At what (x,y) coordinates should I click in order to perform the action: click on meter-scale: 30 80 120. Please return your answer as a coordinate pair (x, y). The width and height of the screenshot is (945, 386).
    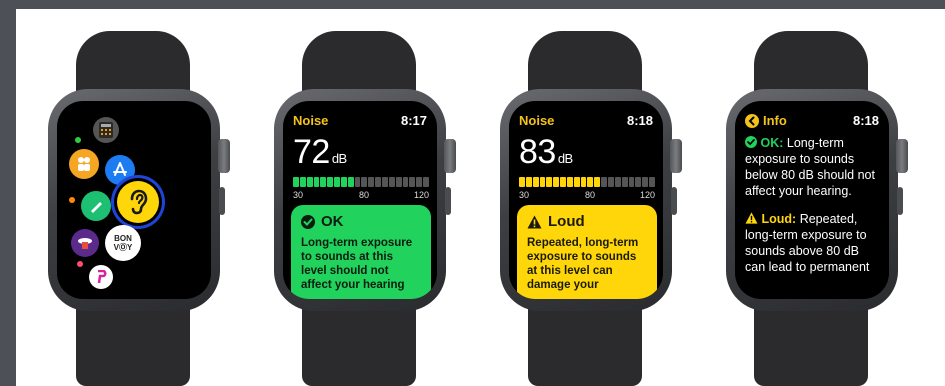
    Looking at the image, I should click on (361, 196).